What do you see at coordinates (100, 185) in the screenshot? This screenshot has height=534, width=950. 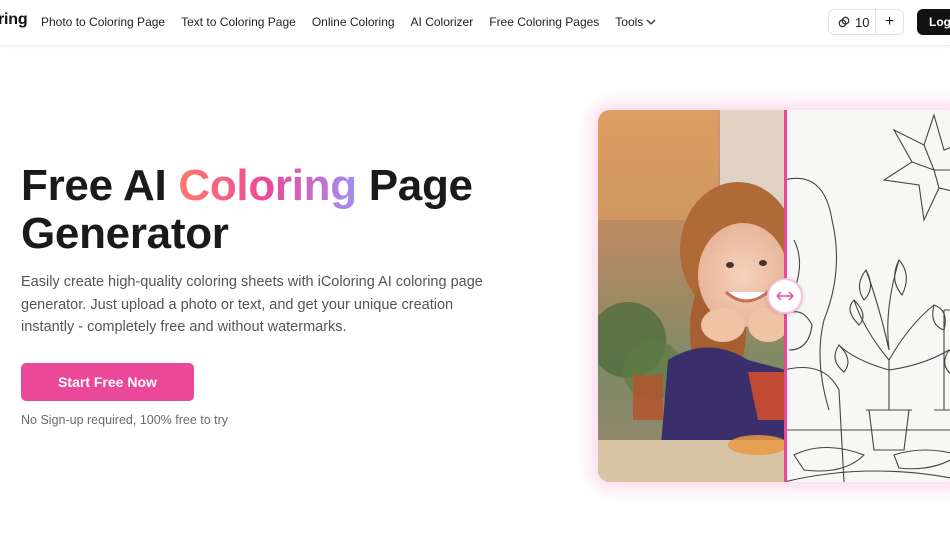 I see `hero-title-part1: Free AI` at bounding box center [100, 185].